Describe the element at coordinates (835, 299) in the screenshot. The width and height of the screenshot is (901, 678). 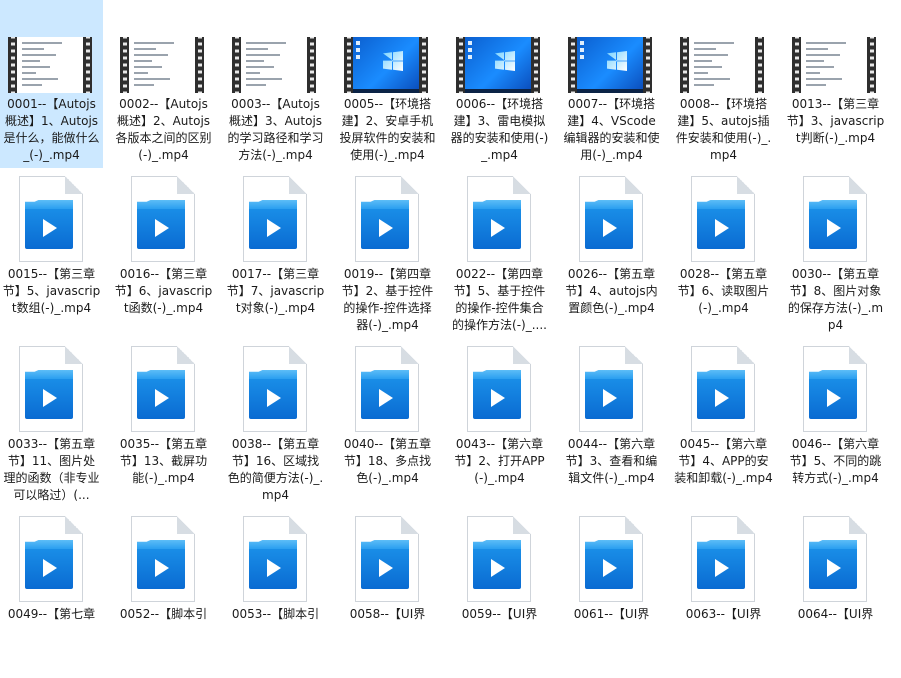
I see `file-name-label: 0030--【第五章节】8、图片对象的保存方法(-)_.mp4` at that location.